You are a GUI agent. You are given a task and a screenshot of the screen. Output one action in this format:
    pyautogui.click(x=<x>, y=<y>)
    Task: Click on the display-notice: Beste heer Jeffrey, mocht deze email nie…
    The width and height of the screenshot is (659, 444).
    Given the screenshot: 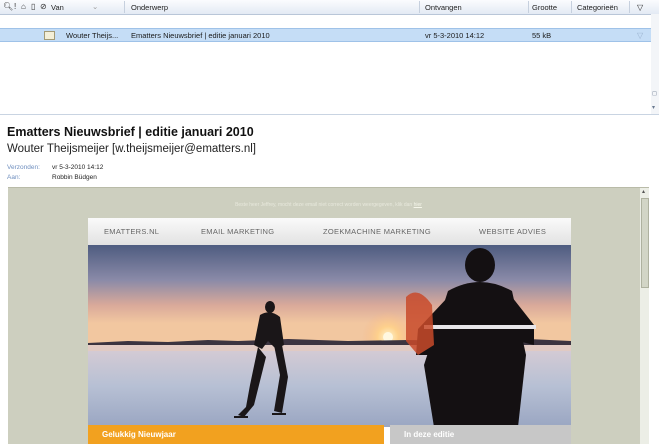 What is the action you would take?
    pyautogui.click(x=328, y=205)
    